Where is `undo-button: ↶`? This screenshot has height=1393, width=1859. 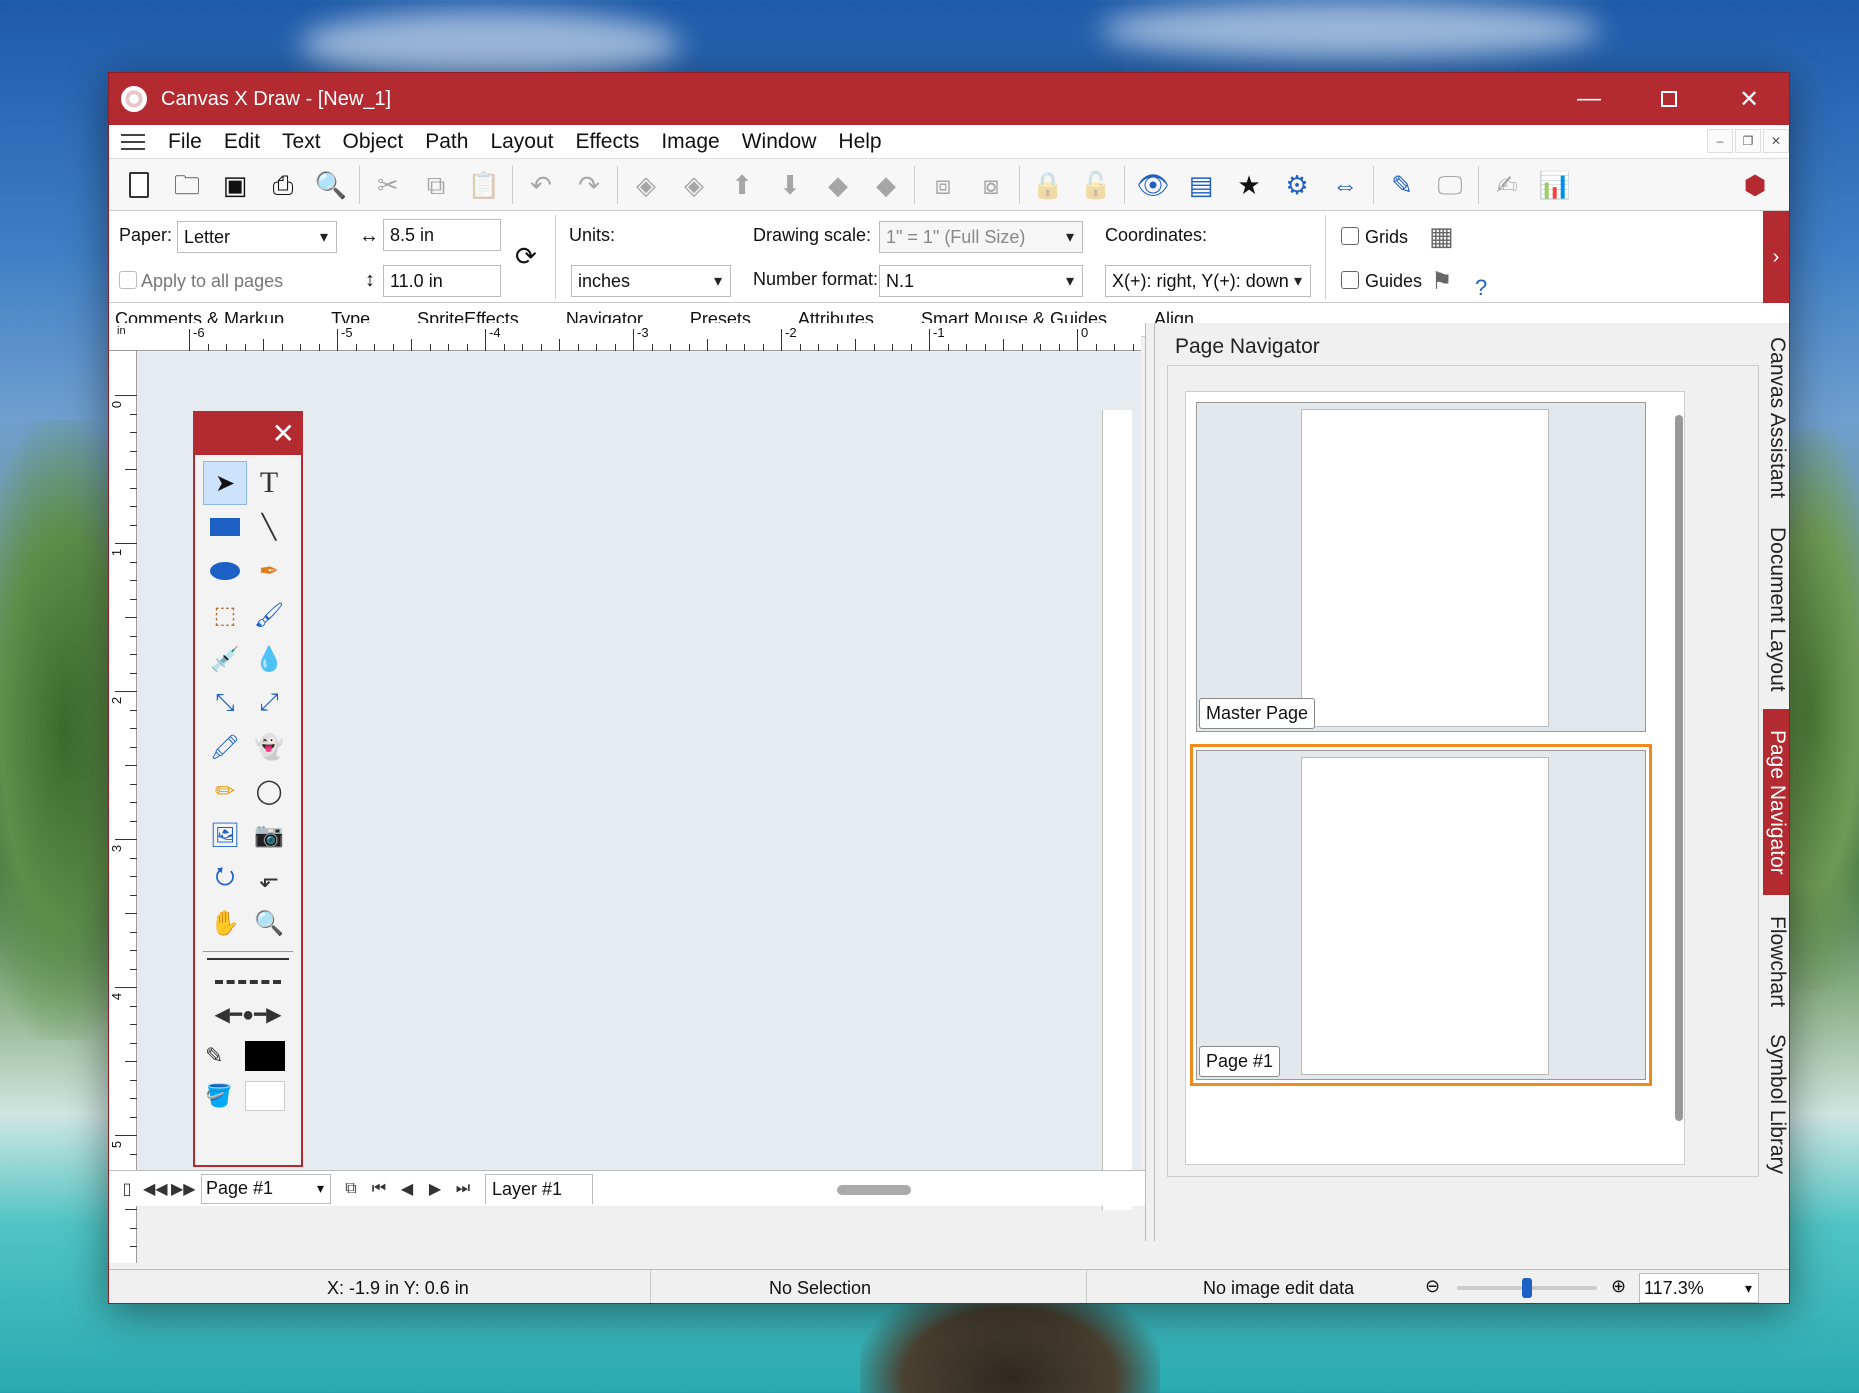
undo-button: ↶ is located at coordinates (541, 185).